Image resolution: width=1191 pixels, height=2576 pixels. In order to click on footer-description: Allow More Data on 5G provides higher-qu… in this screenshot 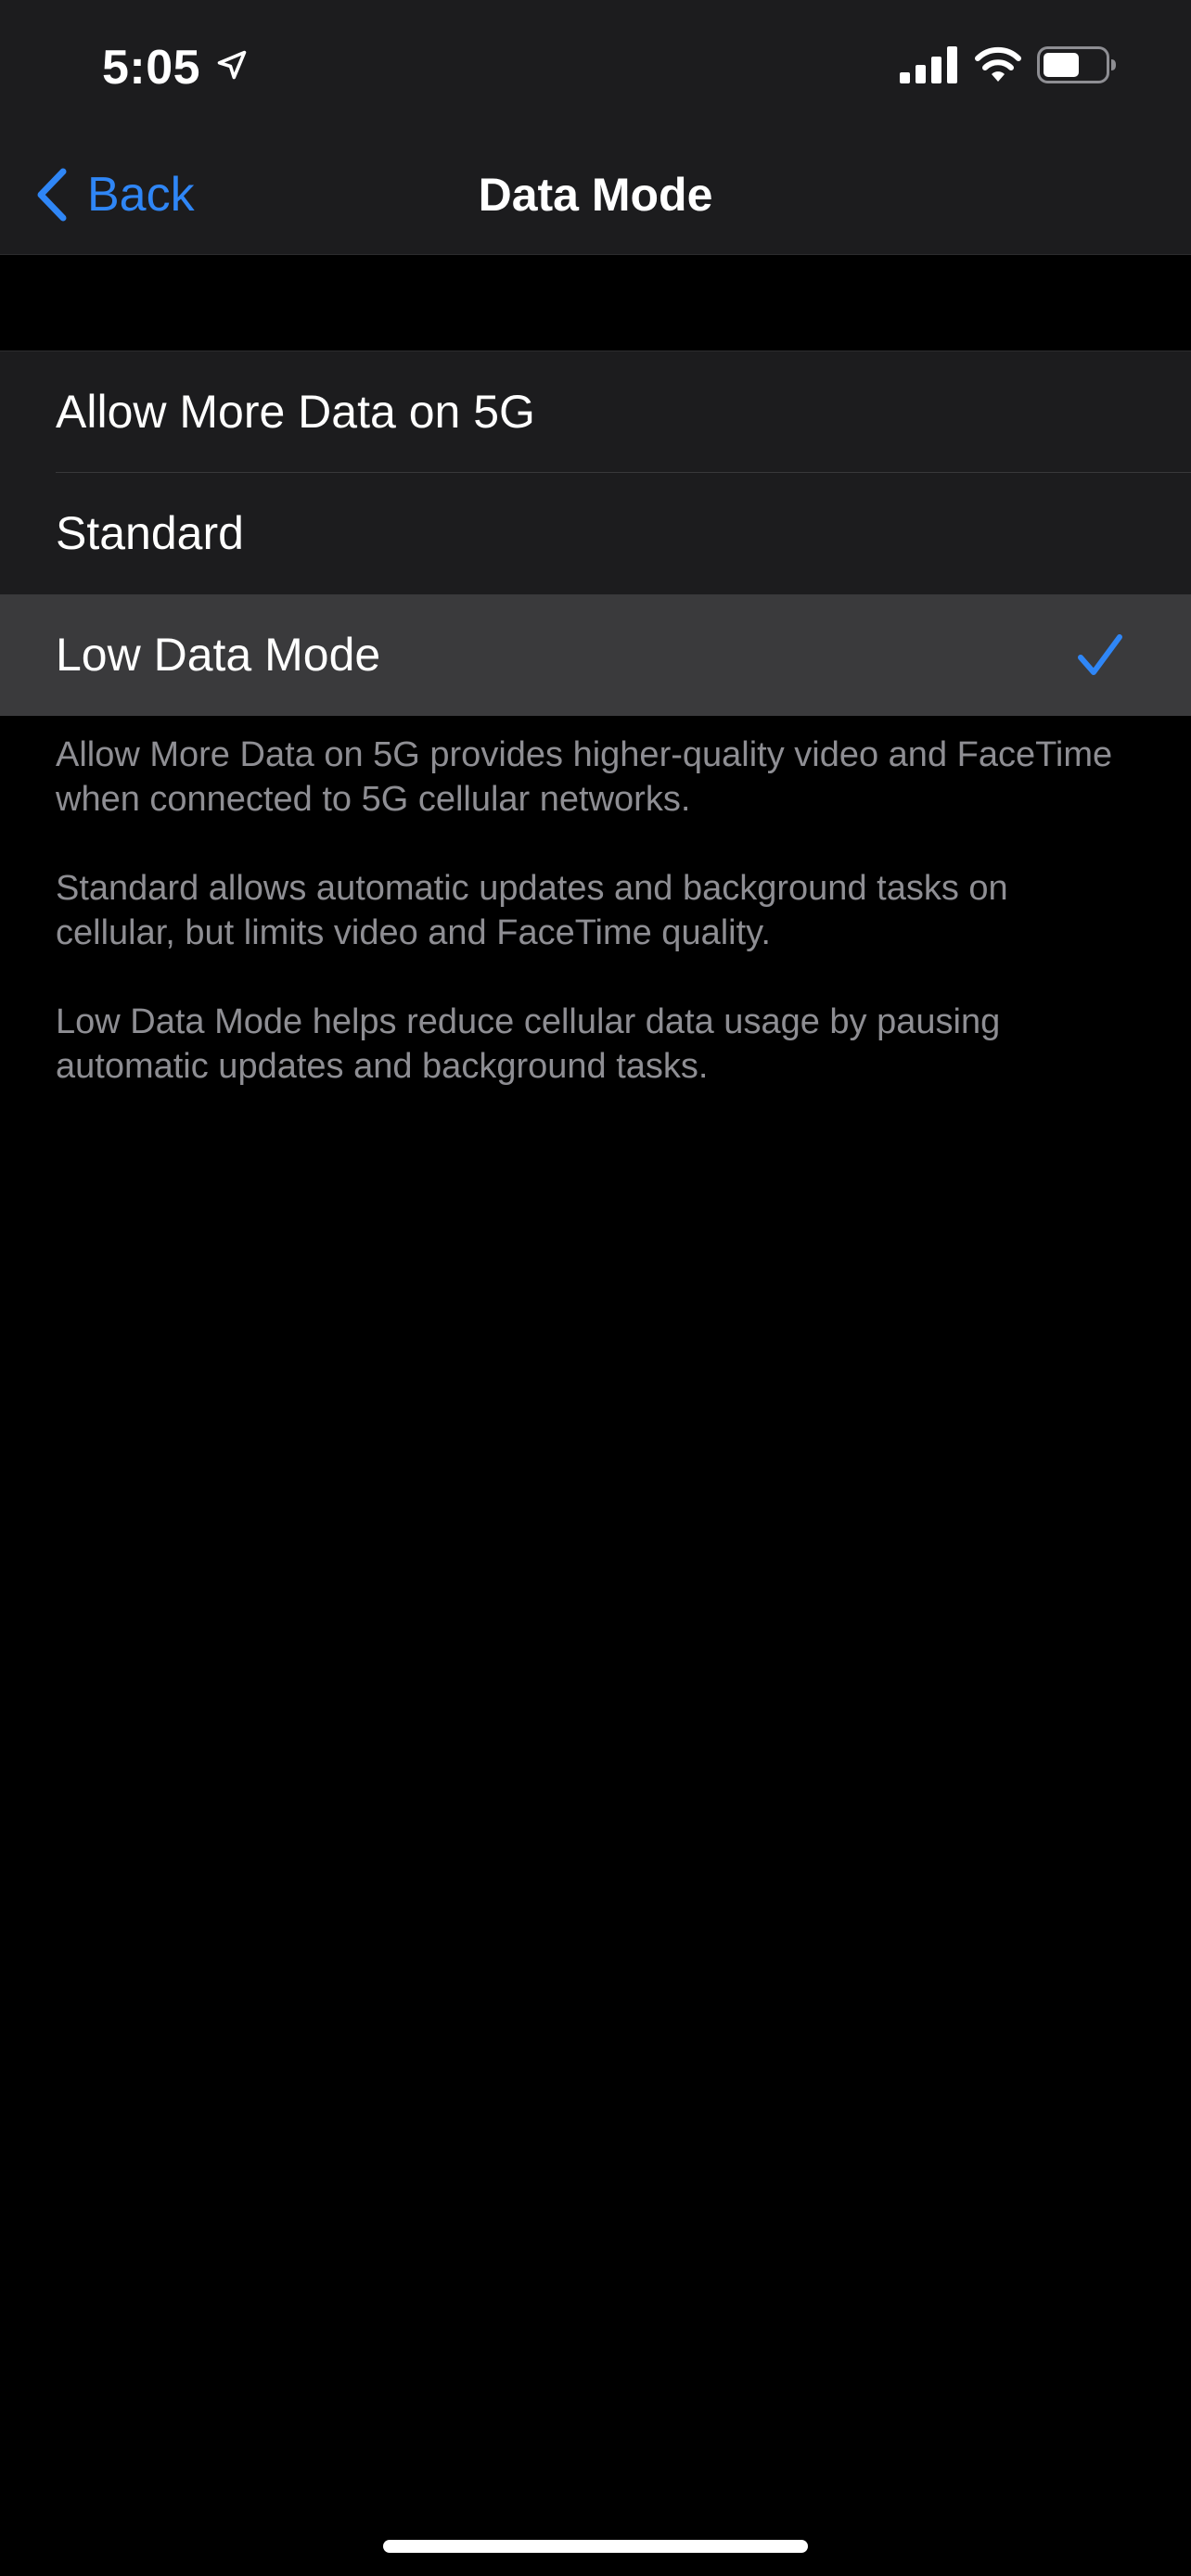, I will do `click(595, 933)`.